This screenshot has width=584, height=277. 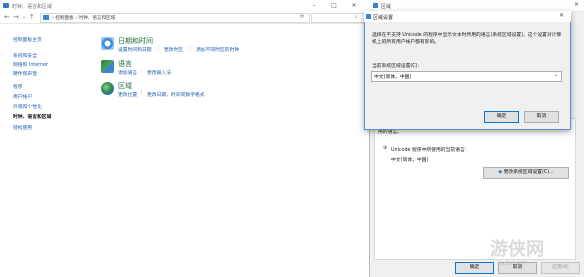 What do you see at coordinates (18, 86) in the screenshot?
I see `sidebar-item-programs: 程序` at bounding box center [18, 86].